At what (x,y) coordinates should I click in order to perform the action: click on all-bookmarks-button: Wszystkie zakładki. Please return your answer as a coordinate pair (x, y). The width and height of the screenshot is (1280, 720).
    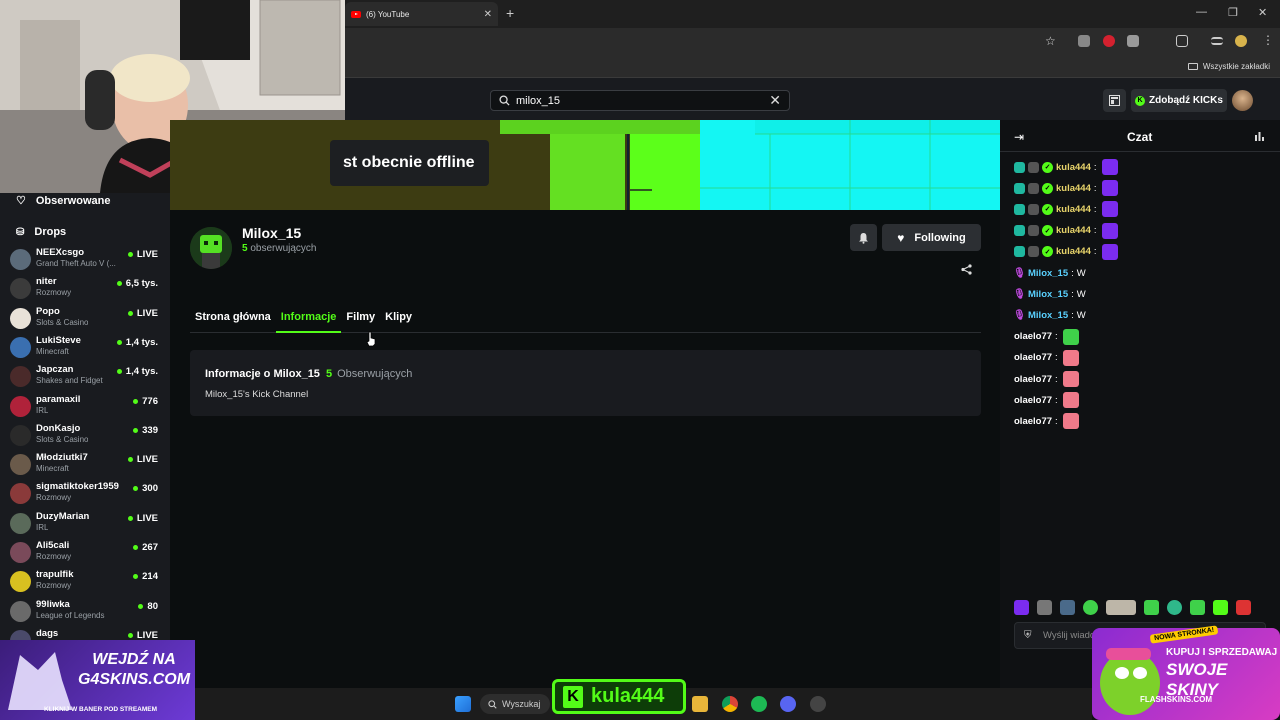
    Looking at the image, I should click on (1228, 66).